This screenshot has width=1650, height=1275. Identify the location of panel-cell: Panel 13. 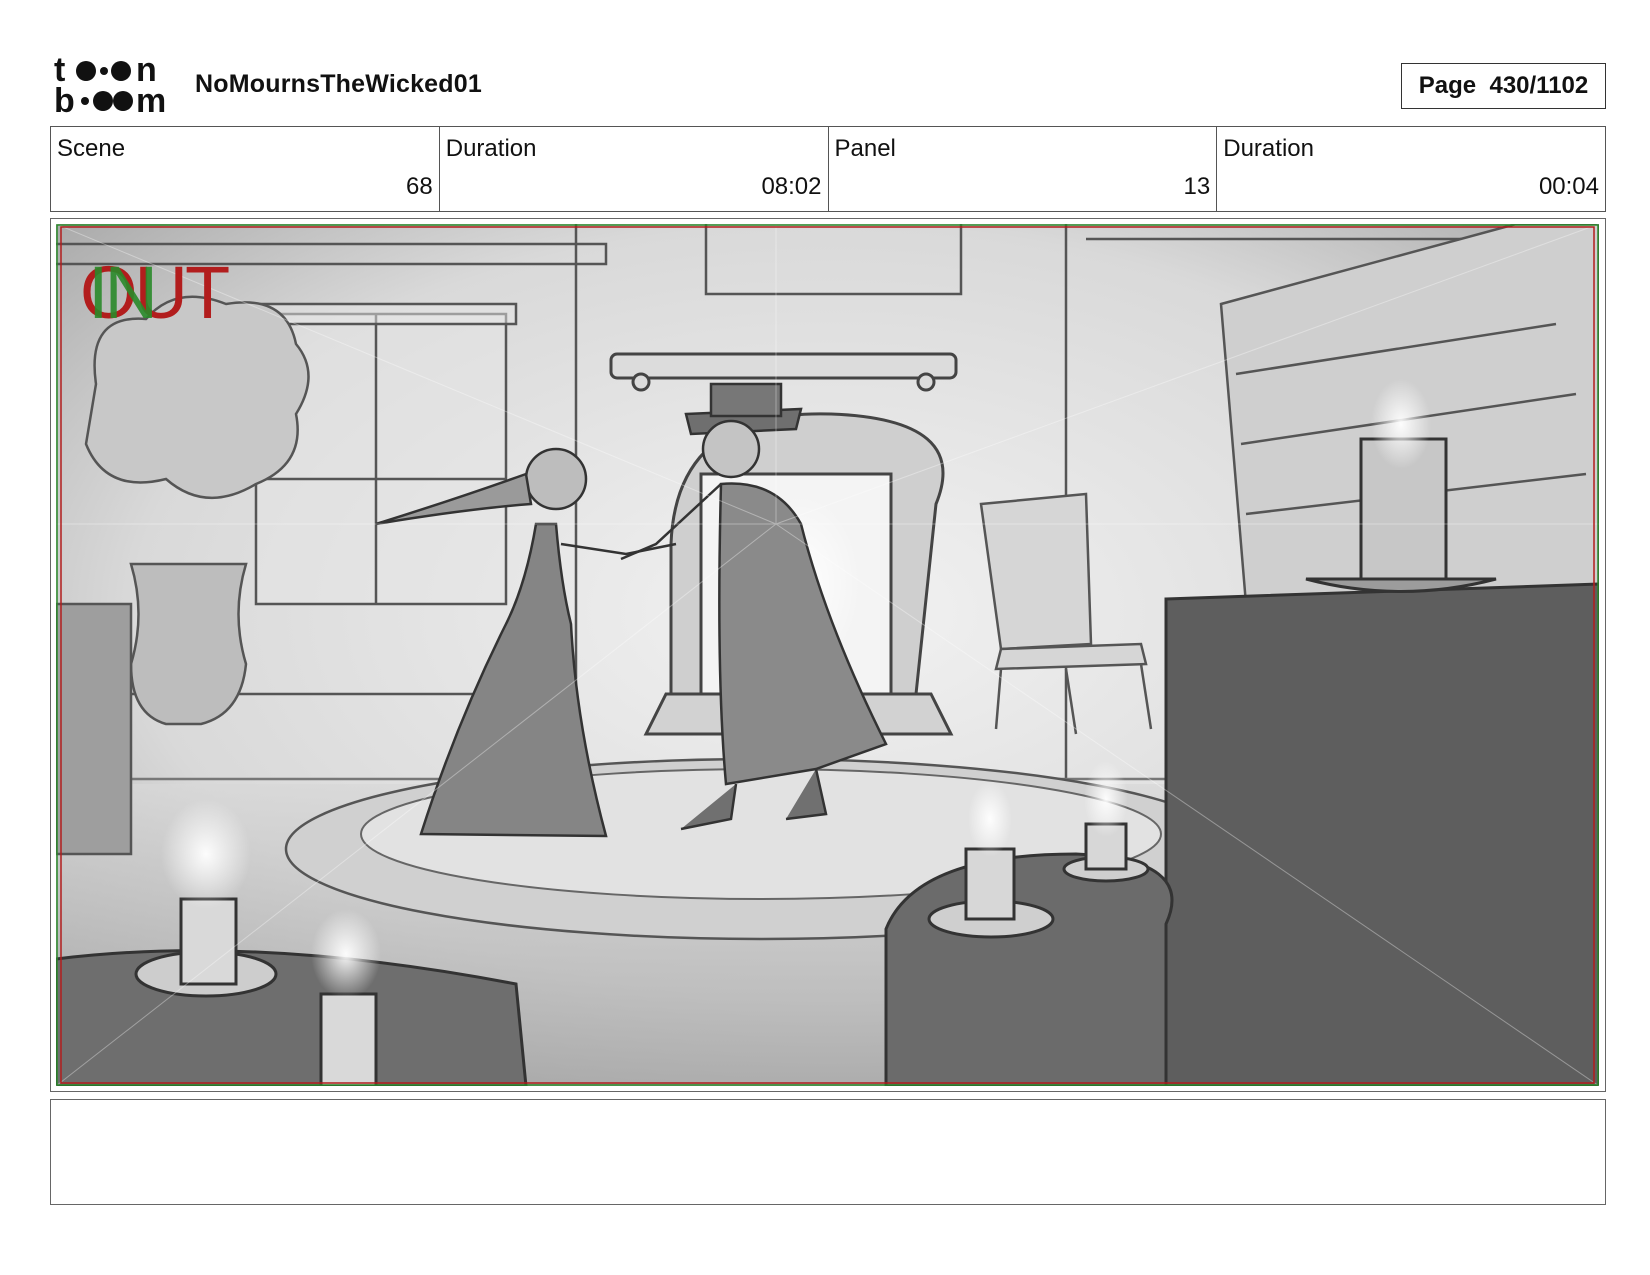
(1023, 169).